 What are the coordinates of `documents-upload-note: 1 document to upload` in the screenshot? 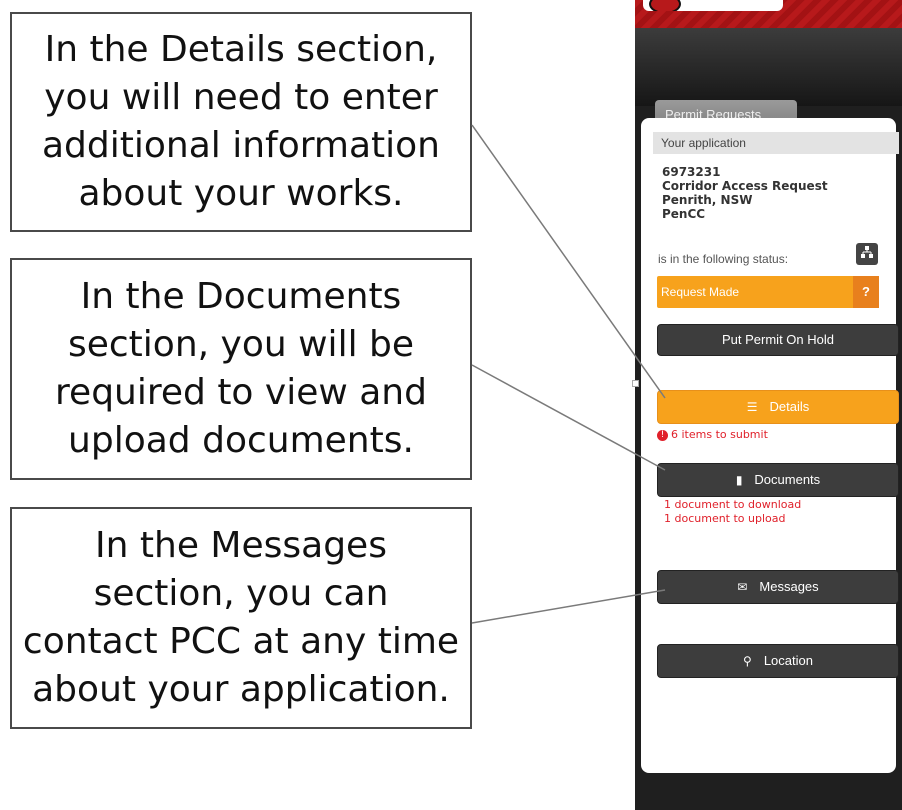 It's located at (725, 518).